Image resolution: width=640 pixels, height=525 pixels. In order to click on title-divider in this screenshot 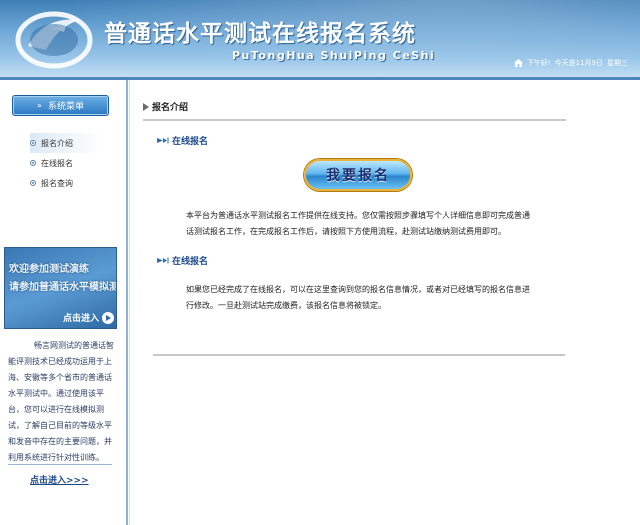, I will do `click(354, 120)`.